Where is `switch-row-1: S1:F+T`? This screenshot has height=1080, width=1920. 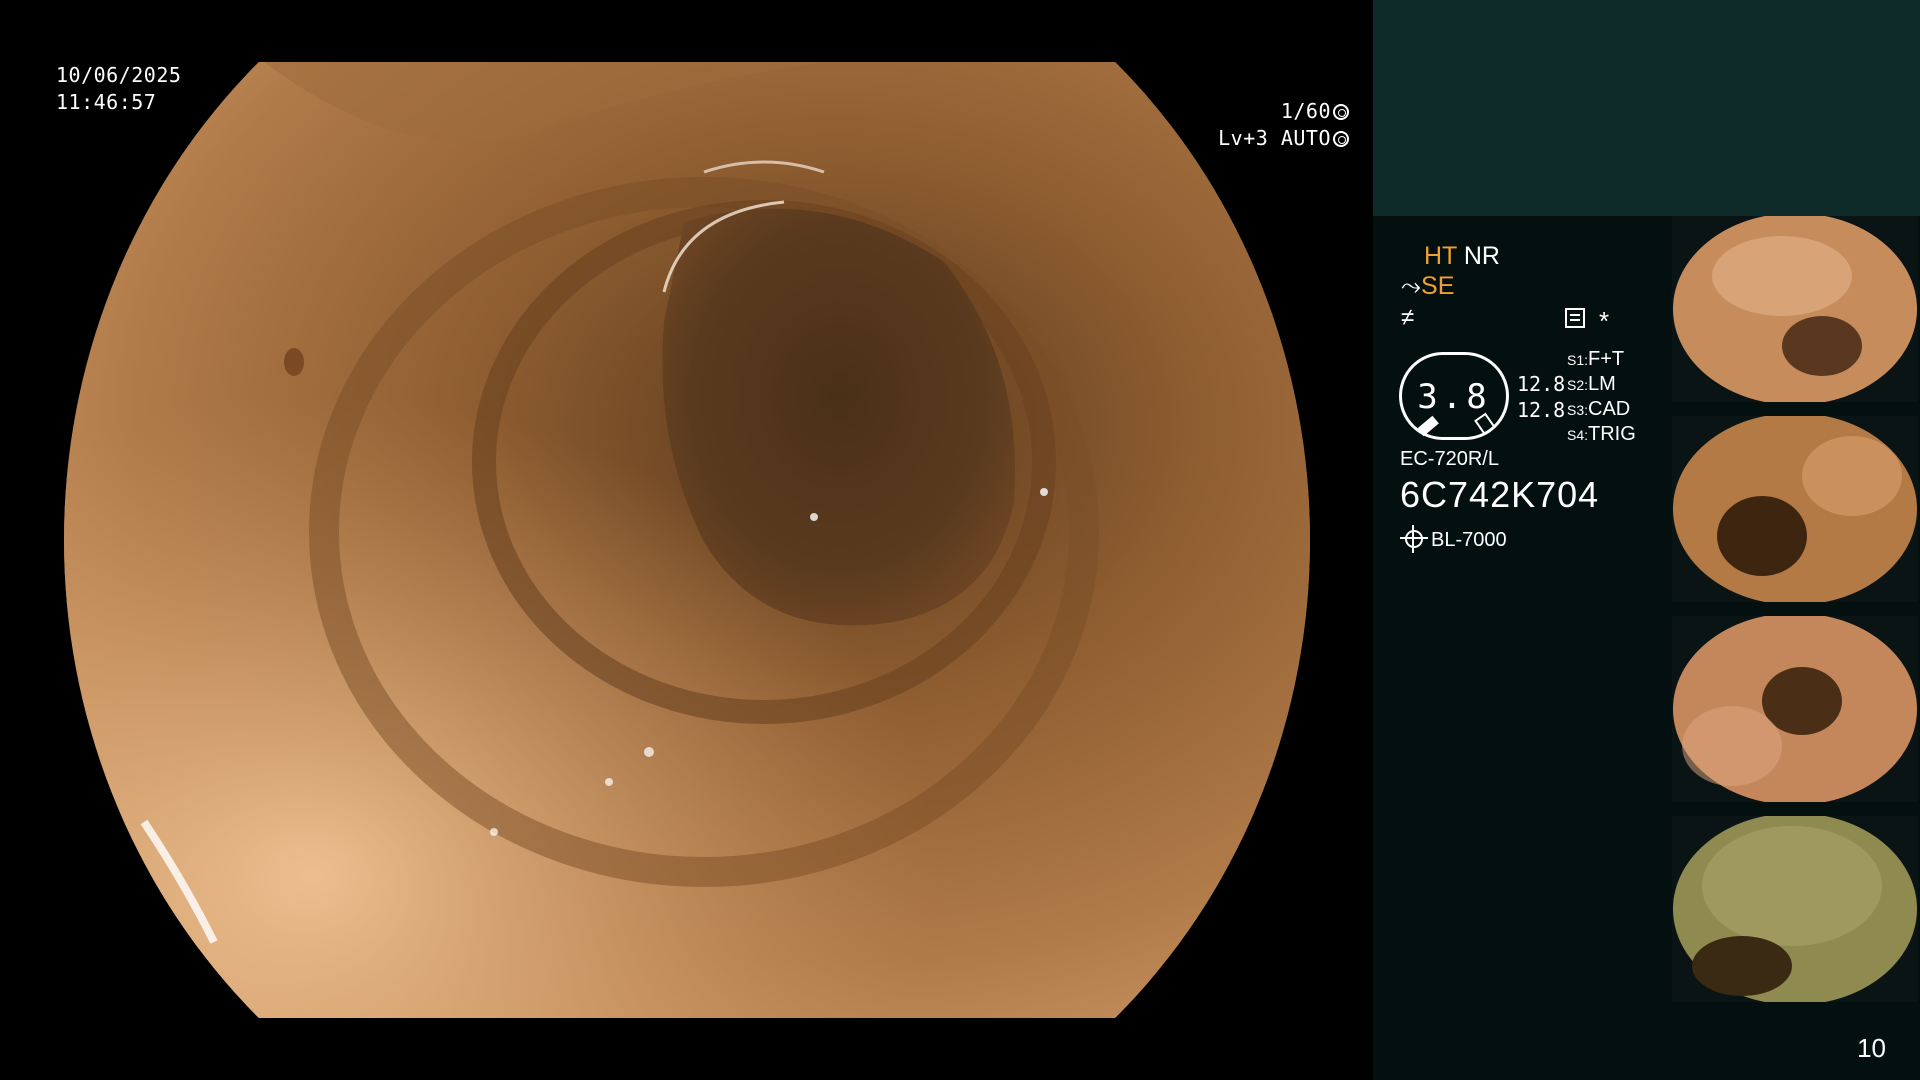 switch-row-1: S1:F+T is located at coordinates (1595, 359).